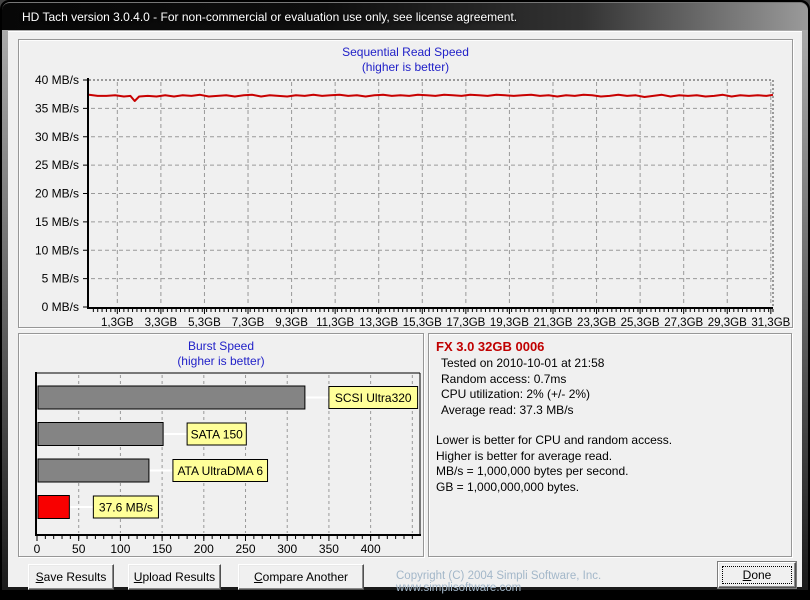 The image size is (810, 600). I want to click on svg-text: 50, so click(79, 549).